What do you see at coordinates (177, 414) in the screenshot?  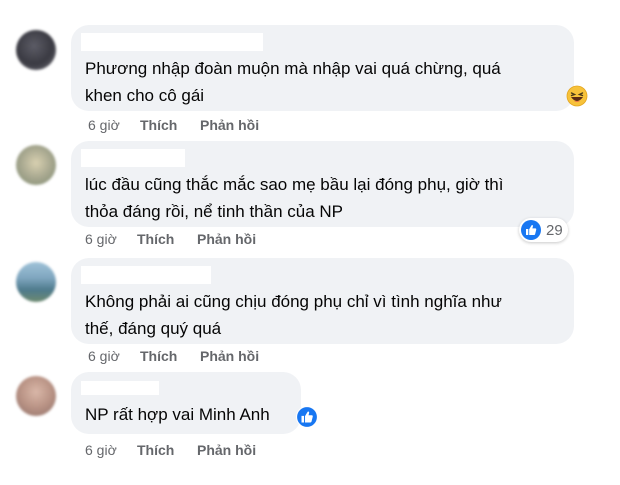 I see `comment-text: NP rất hợp vai Minh Anh` at bounding box center [177, 414].